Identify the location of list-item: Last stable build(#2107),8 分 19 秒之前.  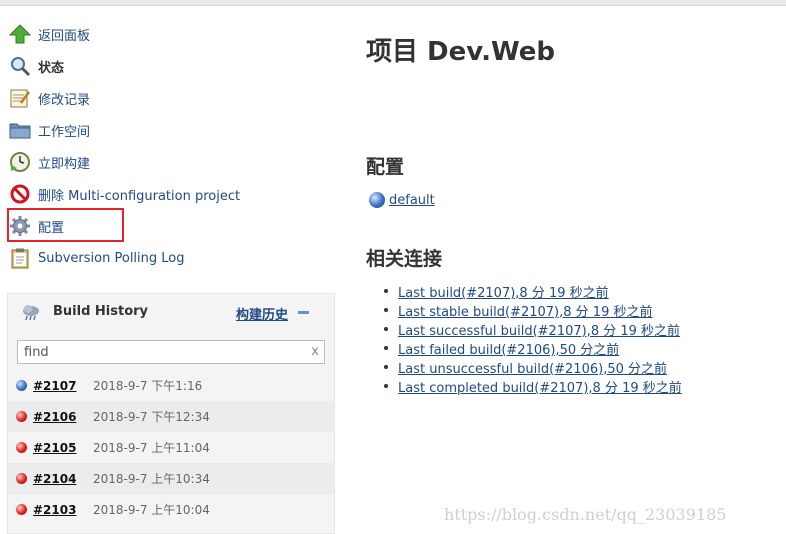
(533, 310).